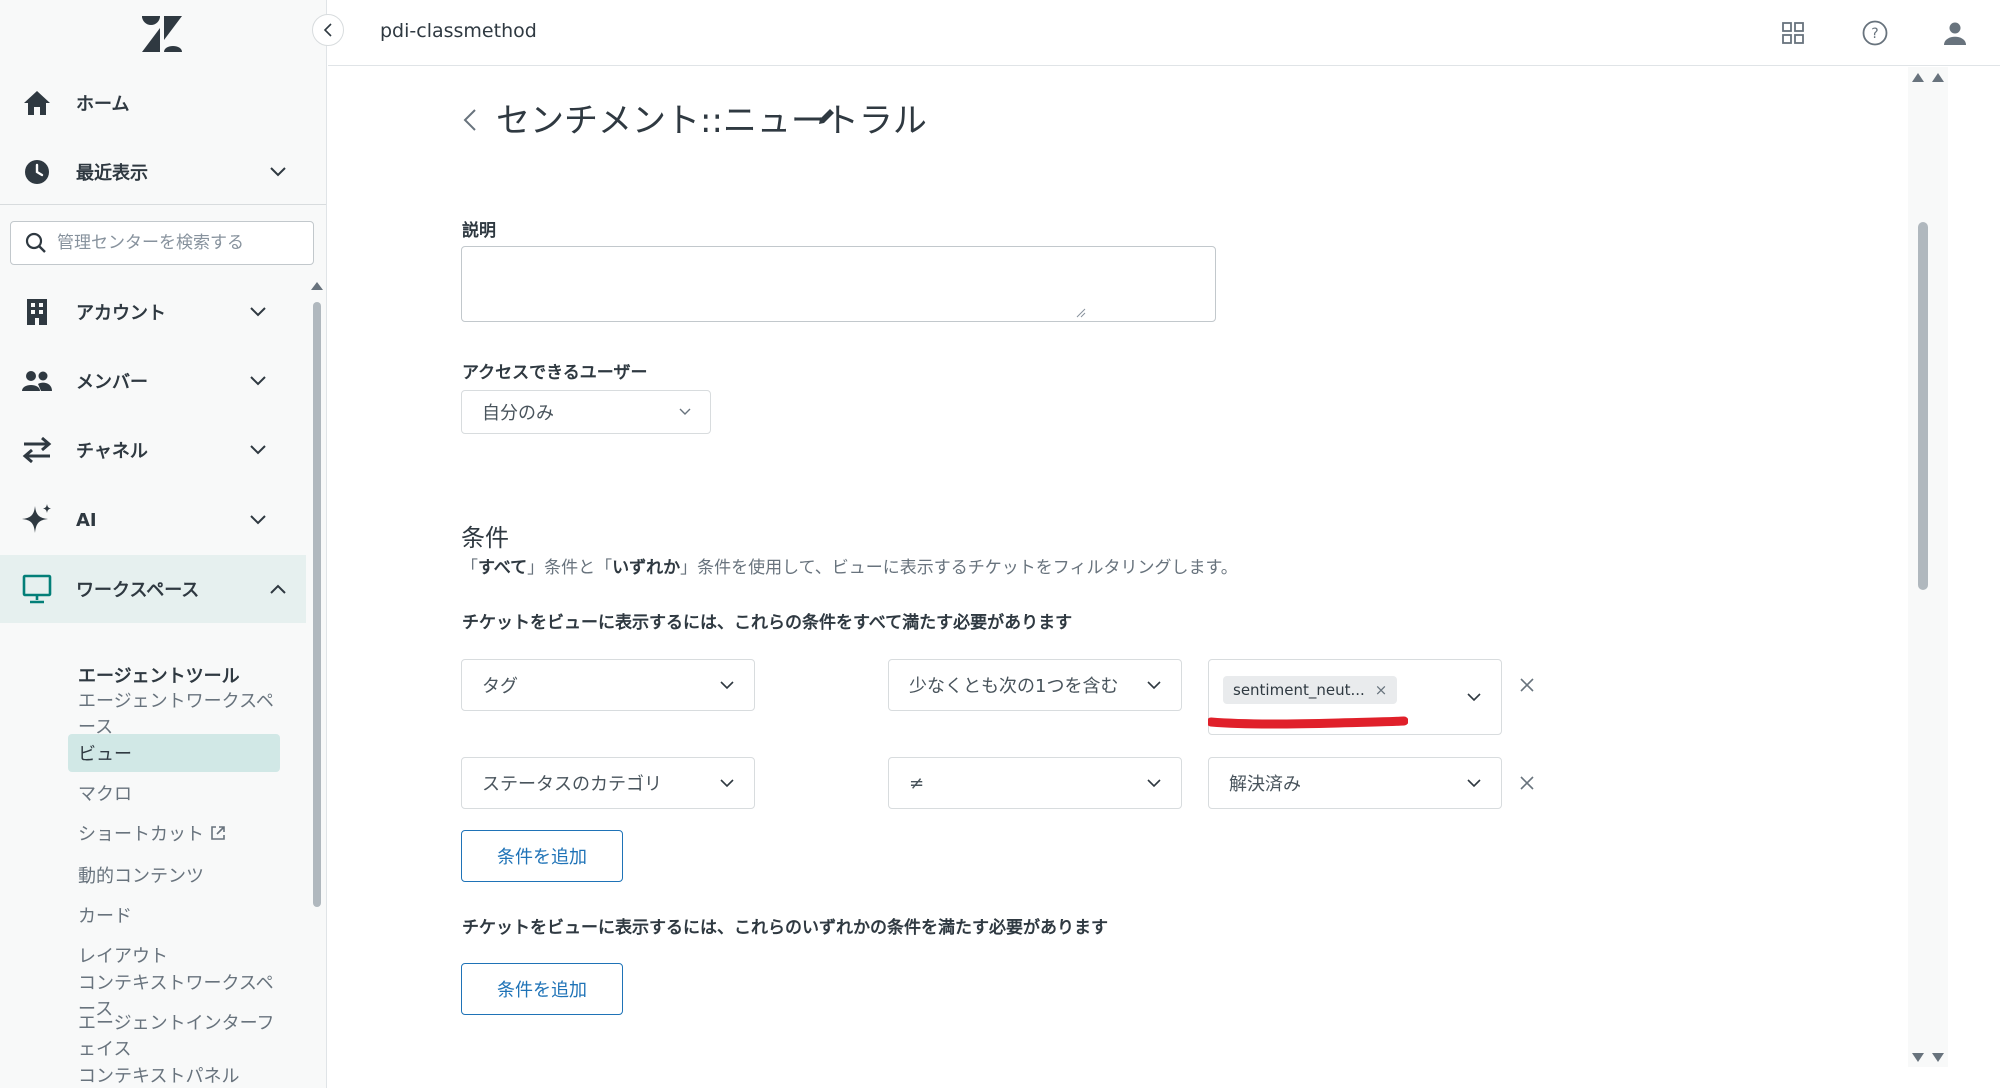 The image size is (2000, 1088). I want to click on nav-account-label: アカウント, so click(121, 313).